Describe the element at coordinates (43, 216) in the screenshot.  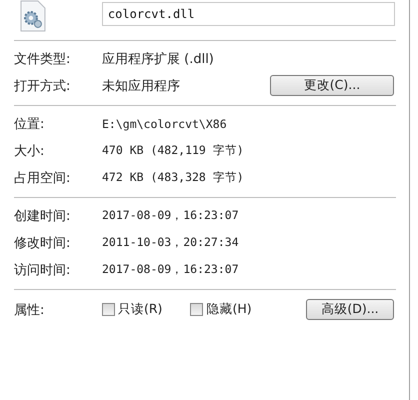
I see `field-label: 创建时间:` at that location.